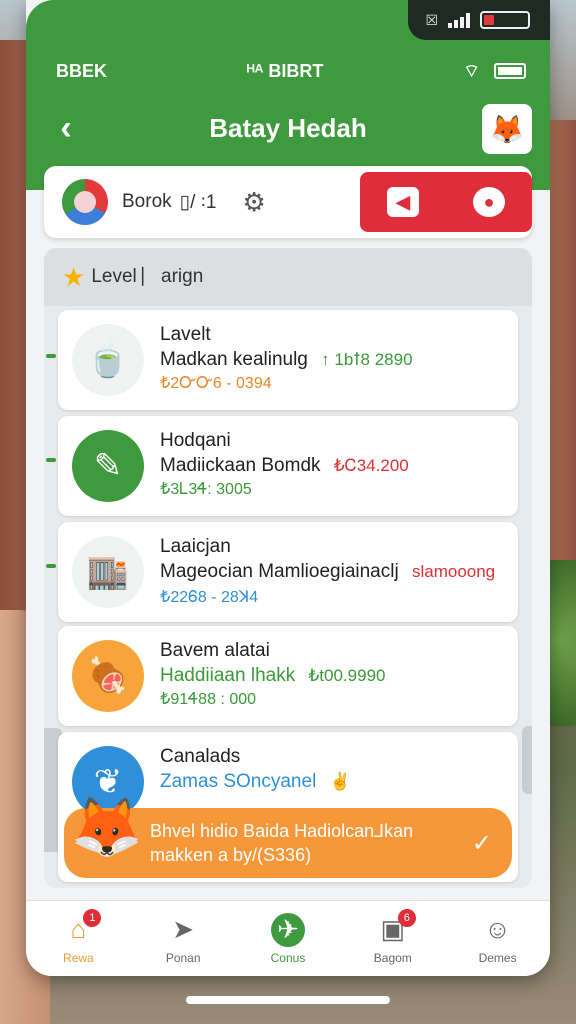 The image size is (576, 1024). What do you see at coordinates (510, 71) in the screenshot?
I see `battery-full-icon` at bounding box center [510, 71].